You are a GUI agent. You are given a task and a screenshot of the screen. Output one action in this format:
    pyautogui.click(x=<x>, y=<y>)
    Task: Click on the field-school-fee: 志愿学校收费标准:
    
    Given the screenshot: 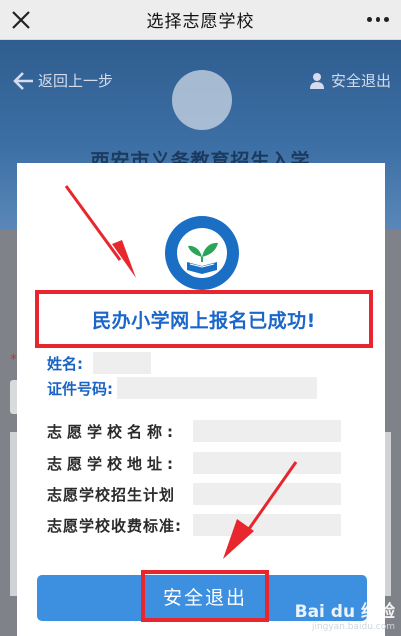 What is the action you would take?
    pyautogui.click(x=194, y=525)
    